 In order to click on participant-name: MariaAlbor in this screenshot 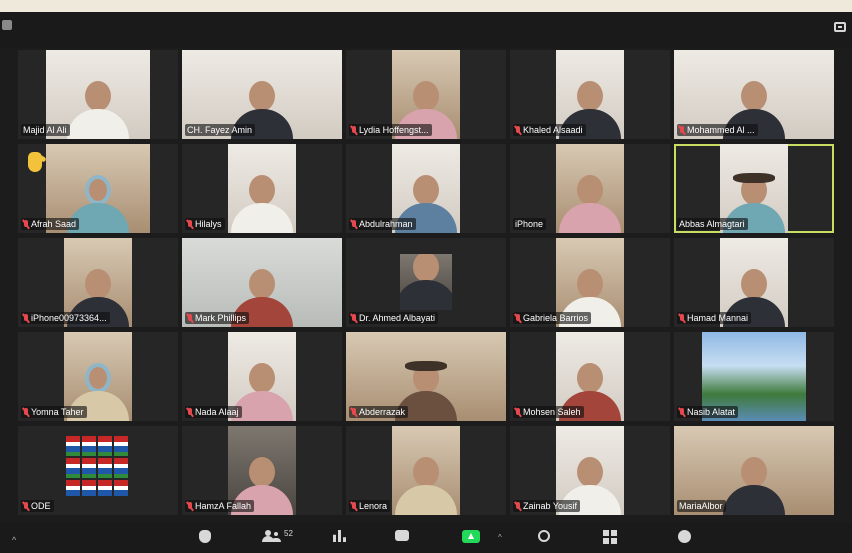, I will do `click(701, 506)`.